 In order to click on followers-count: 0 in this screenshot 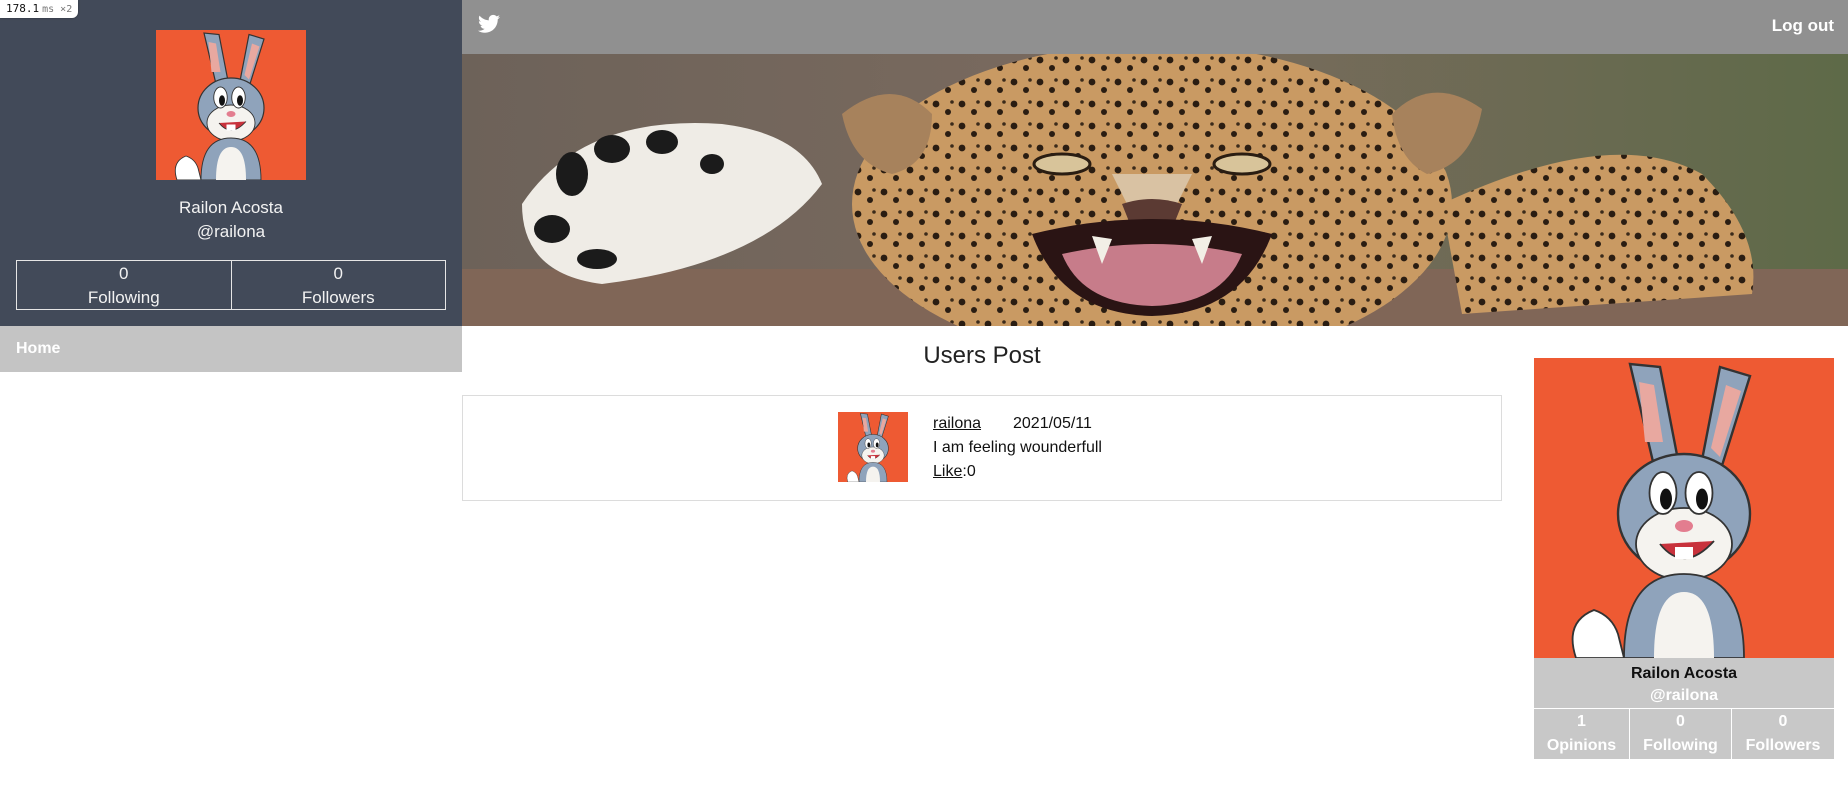, I will do `click(338, 273)`.